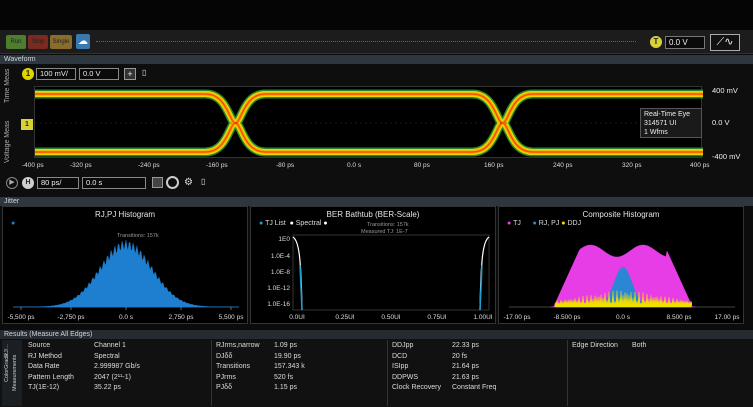  Describe the element at coordinates (172, 182) in the screenshot. I see `knob-icon` at that location.